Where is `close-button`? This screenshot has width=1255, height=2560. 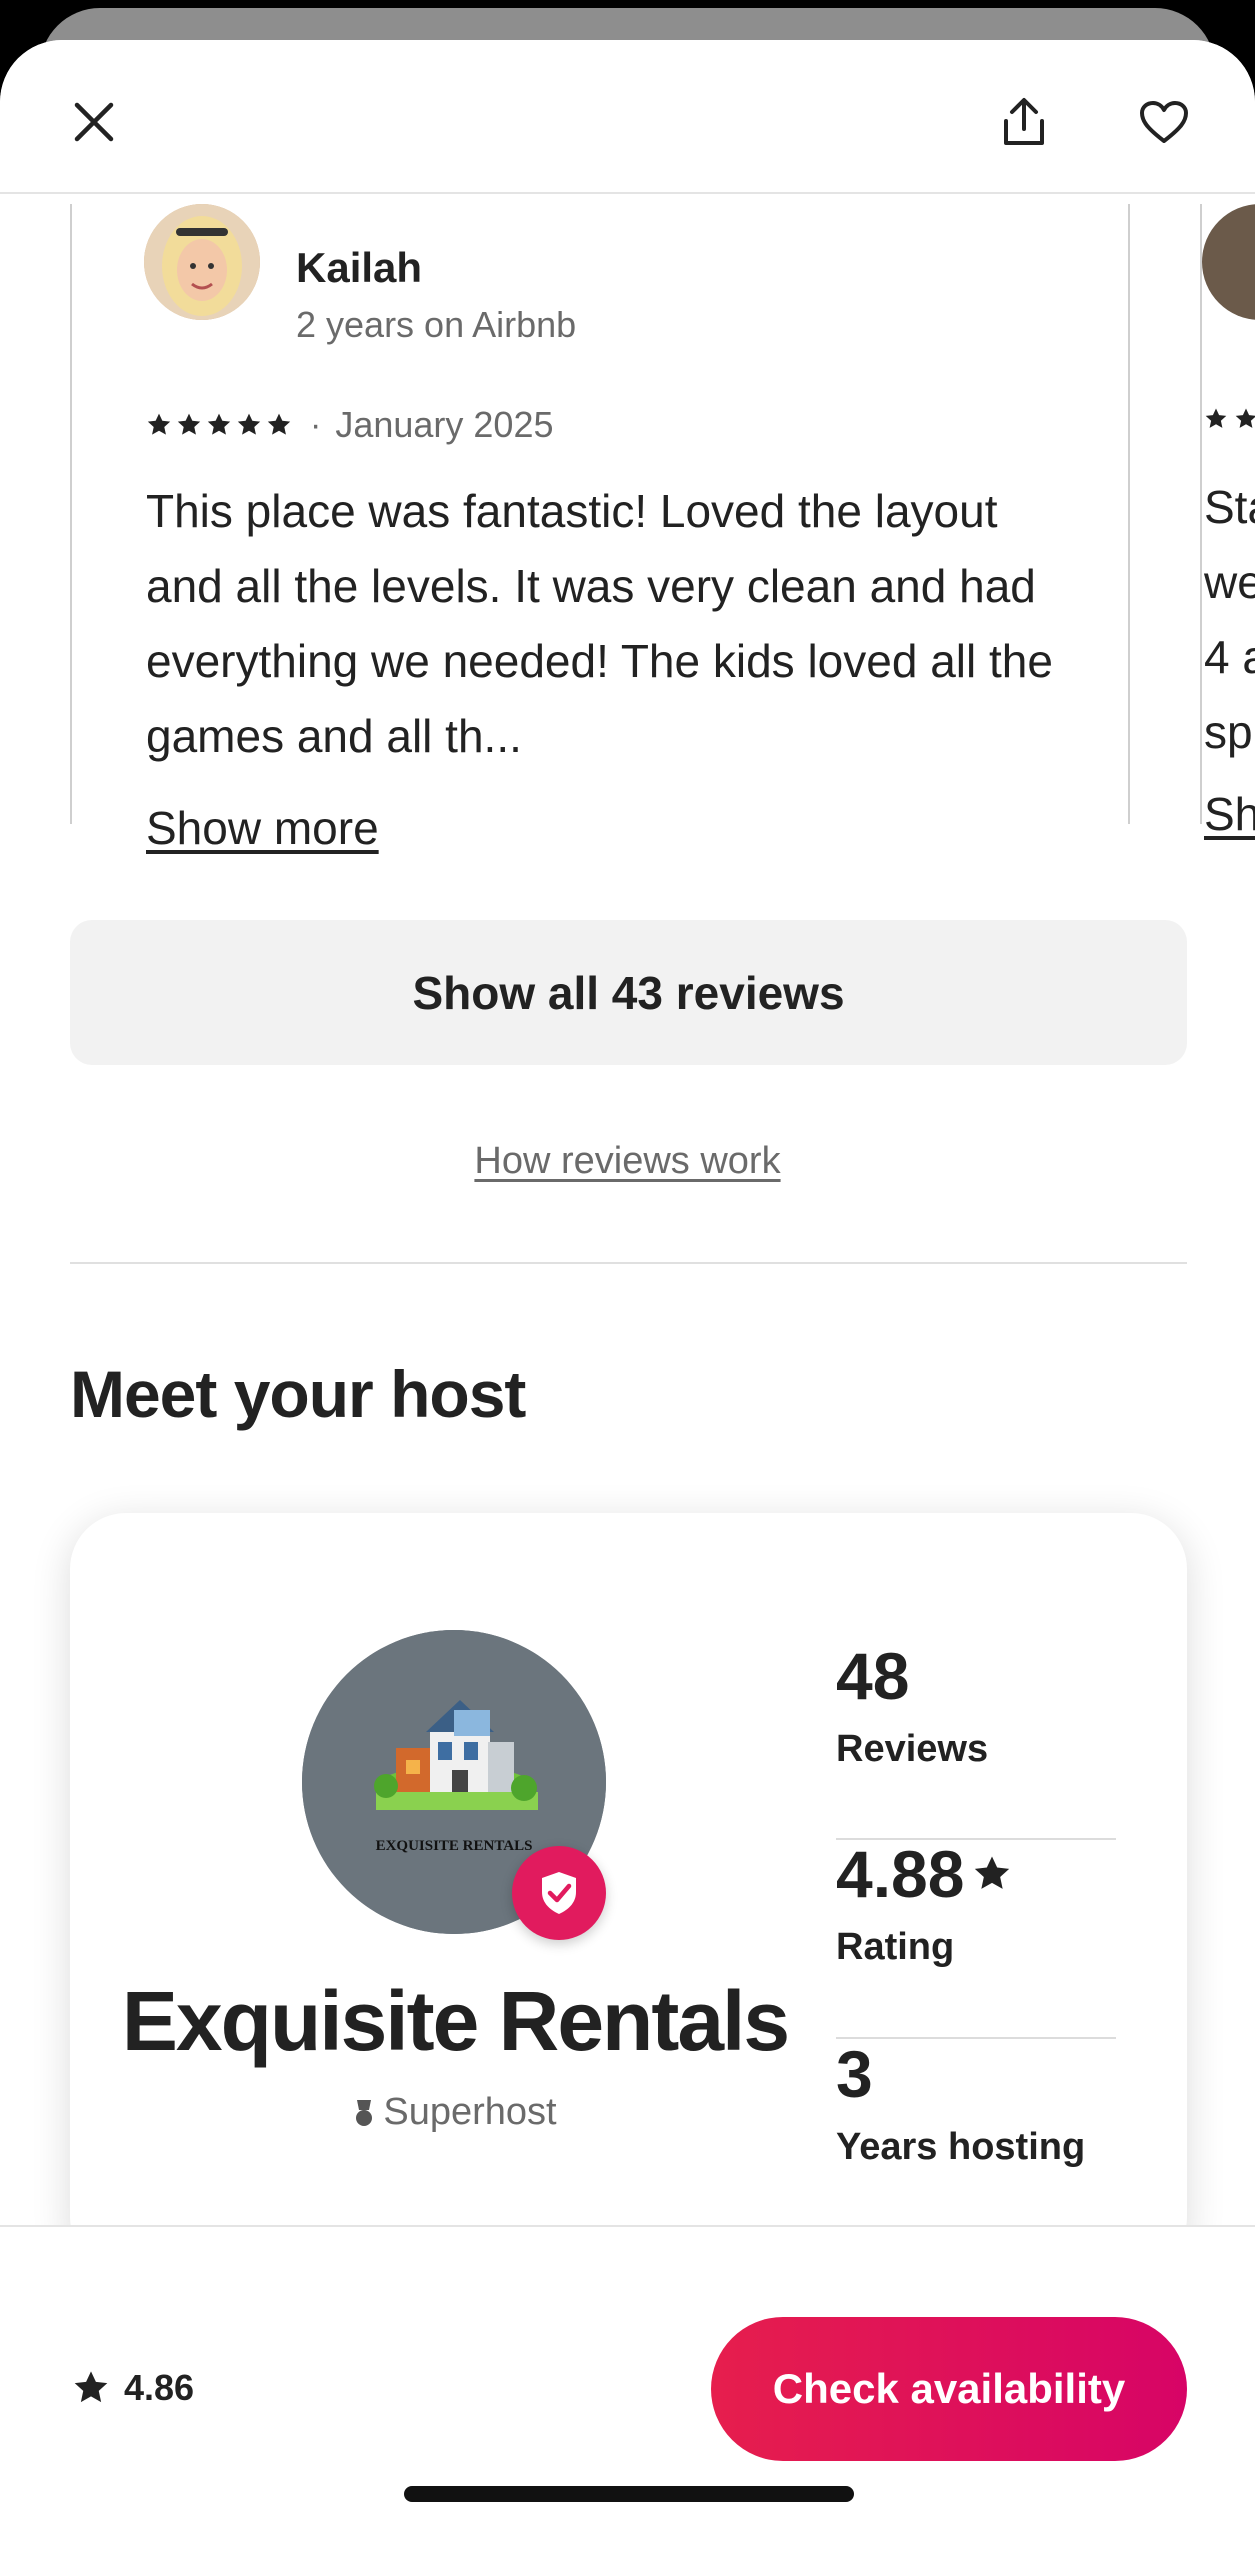 close-button is located at coordinates (94, 122).